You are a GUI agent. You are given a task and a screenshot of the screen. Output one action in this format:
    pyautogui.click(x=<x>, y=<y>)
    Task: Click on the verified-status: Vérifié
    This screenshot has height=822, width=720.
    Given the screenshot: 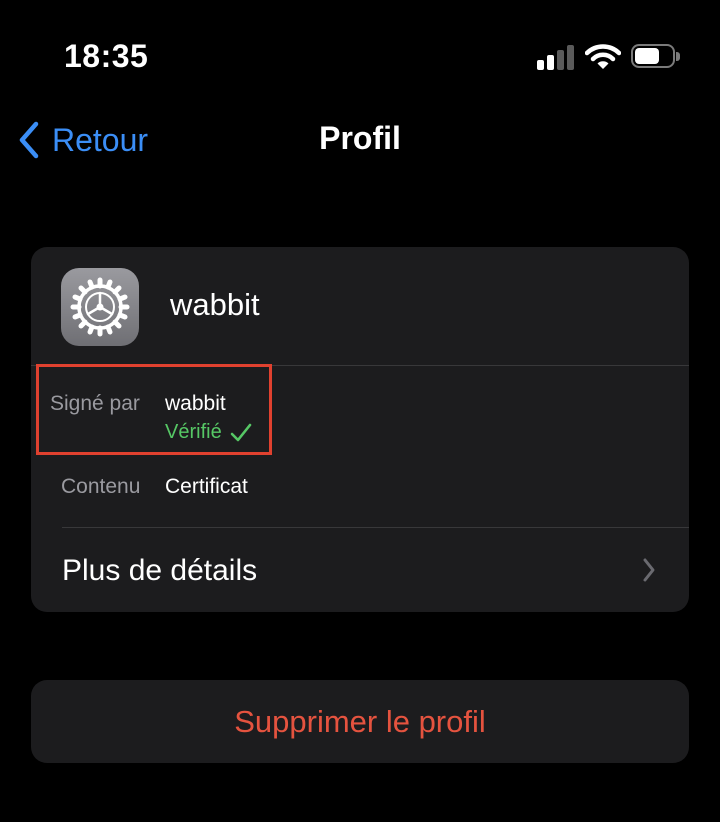 What is the action you would take?
    pyautogui.click(x=208, y=432)
    